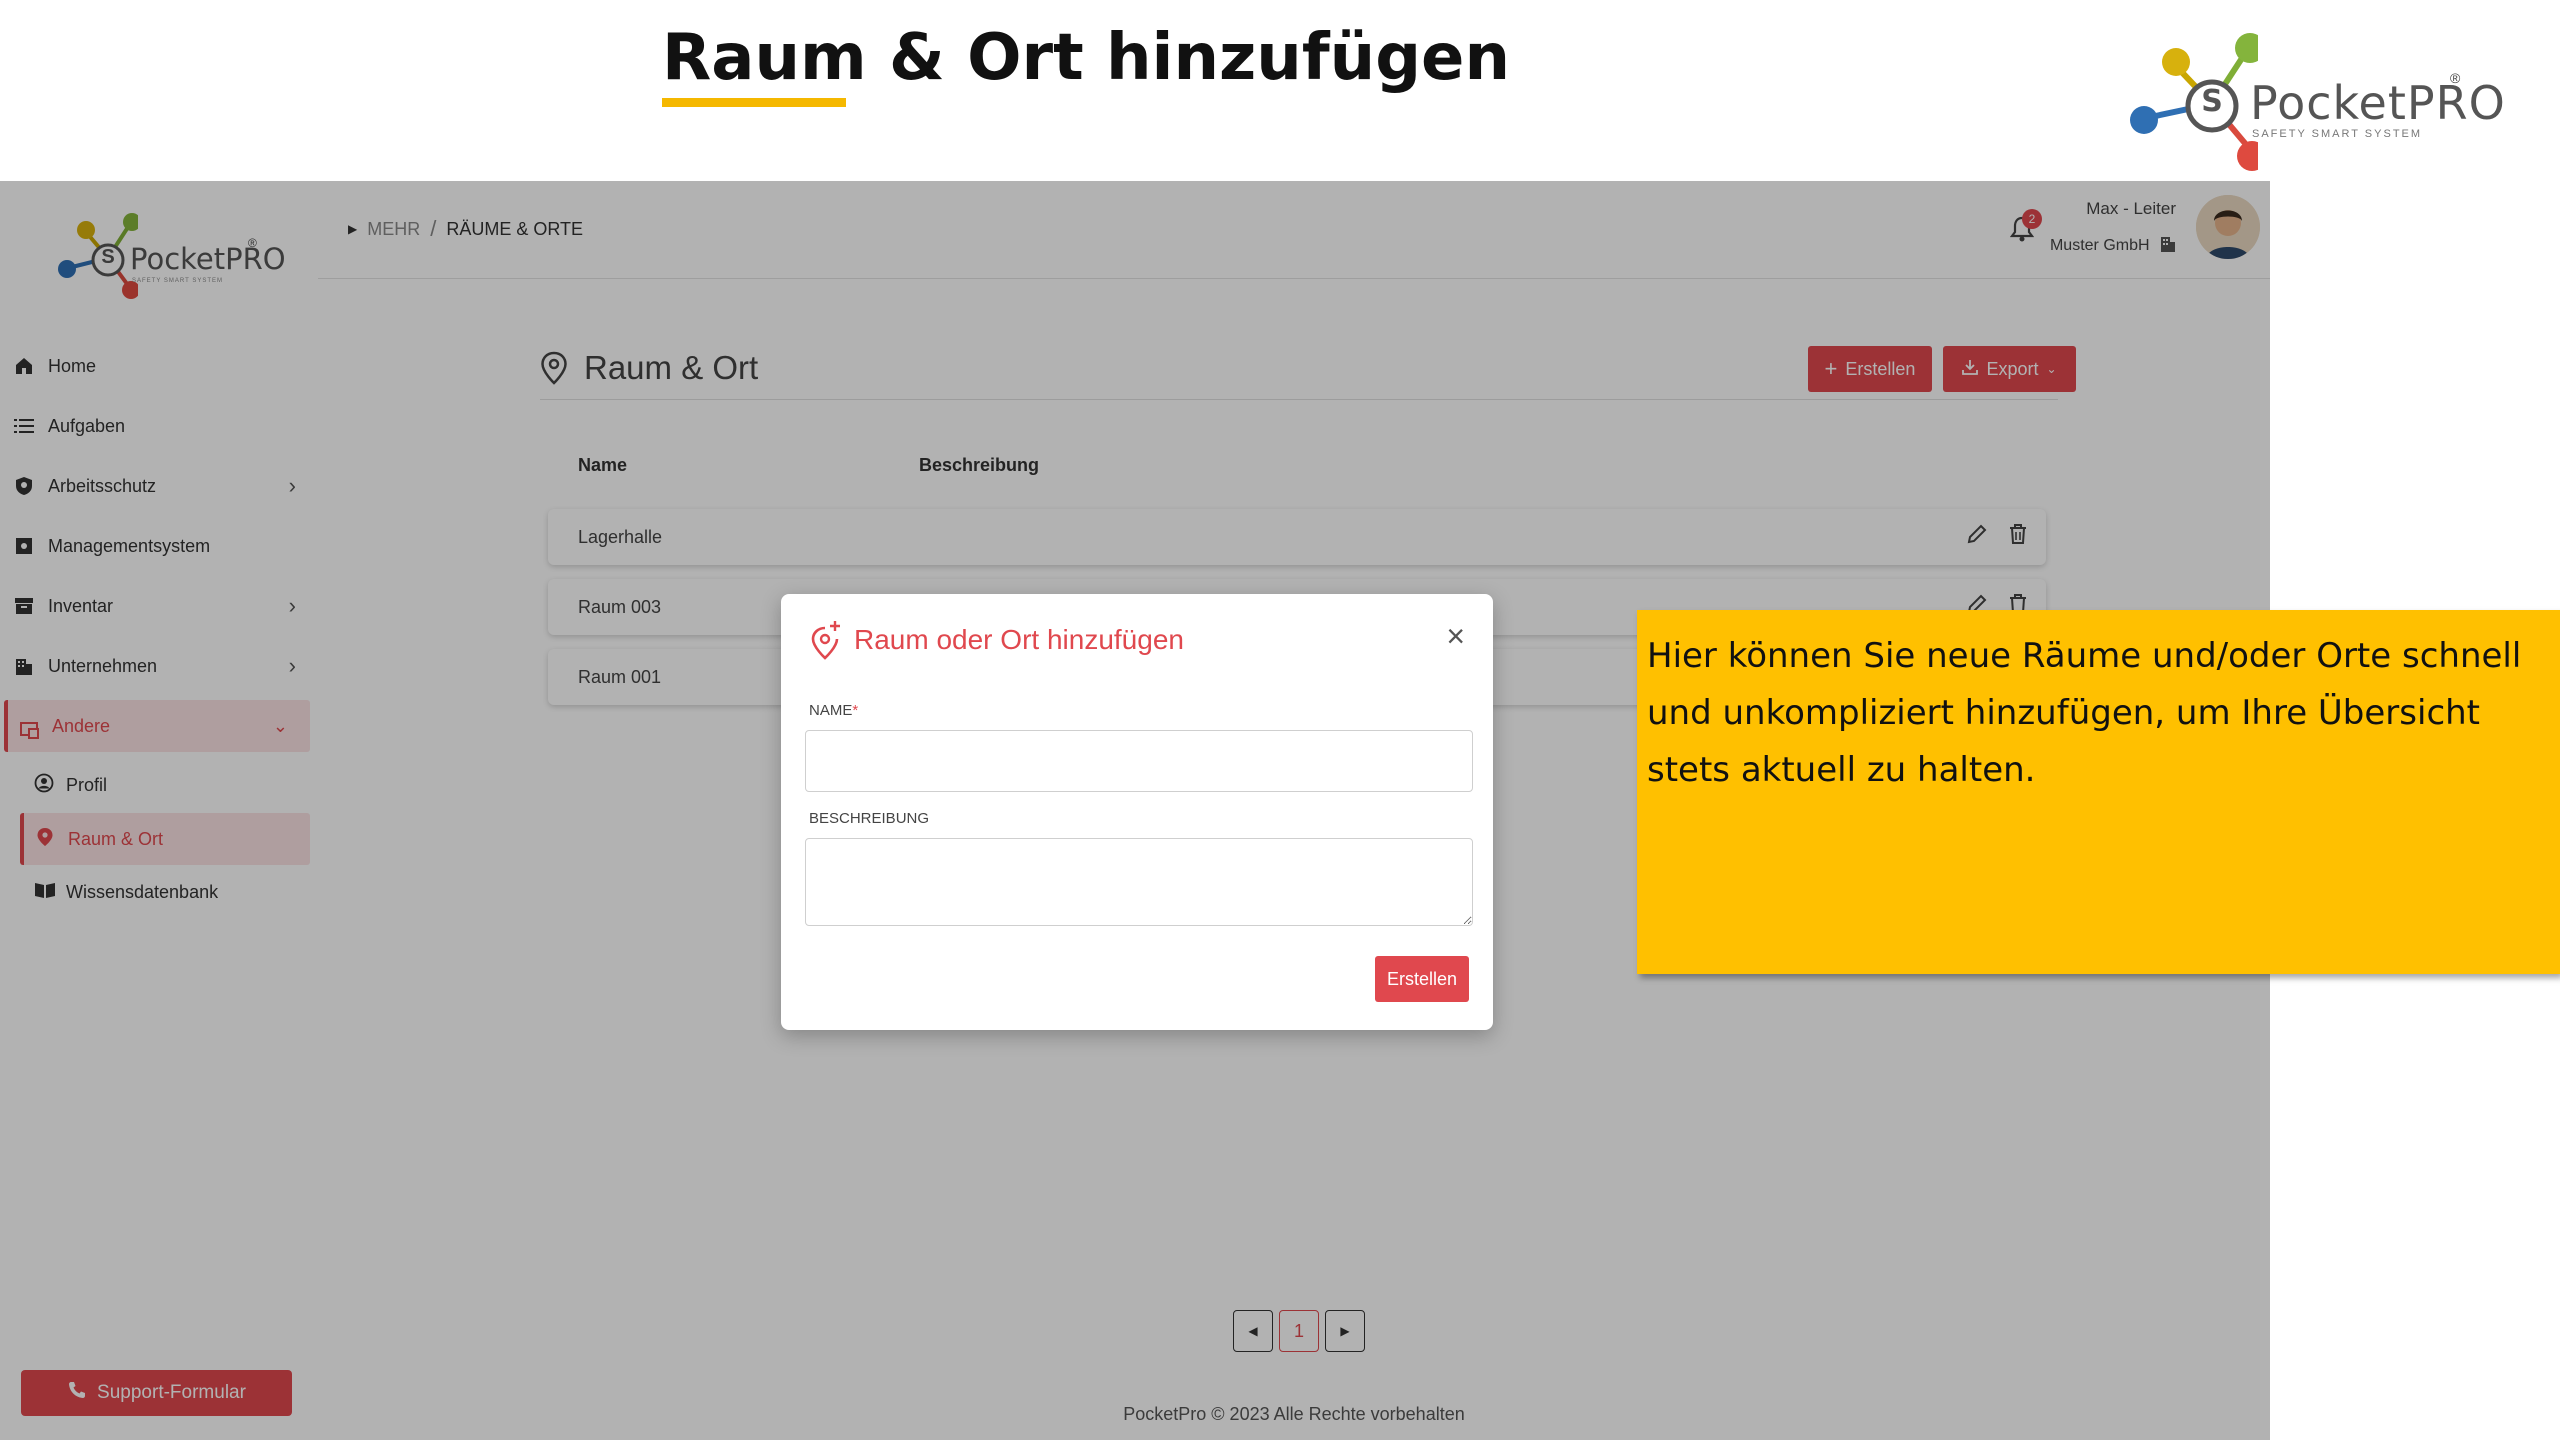  I want to click on pocketpro-logo: S PocketPRO ® SAFETY SMART SYSTEM, so click(2316, 101).